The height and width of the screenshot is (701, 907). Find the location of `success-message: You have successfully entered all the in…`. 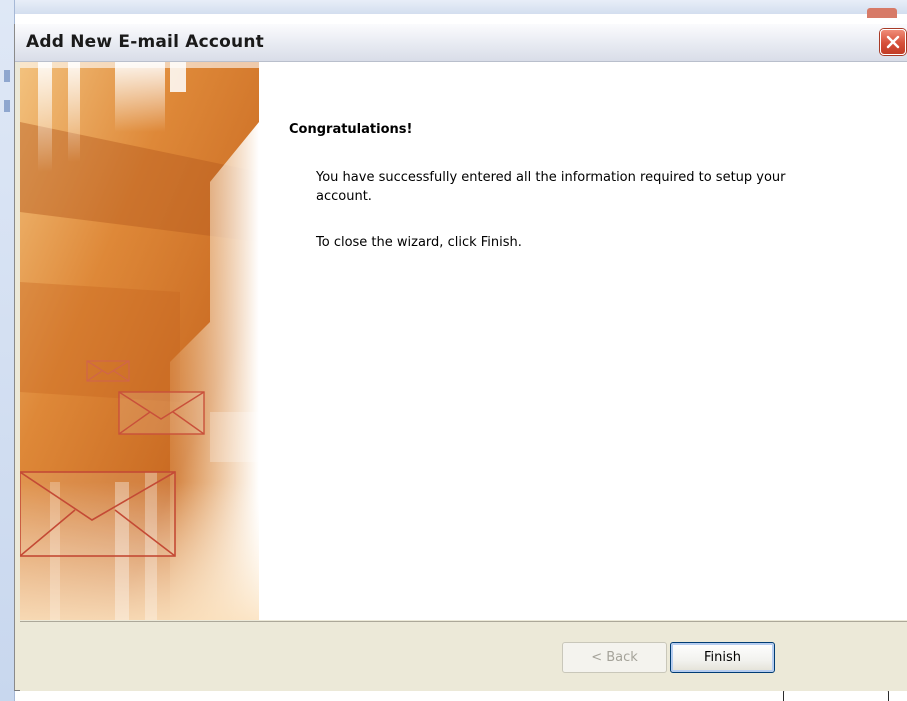

success-message: You have successfully entered all the in… is located at coordinates (551, 187).